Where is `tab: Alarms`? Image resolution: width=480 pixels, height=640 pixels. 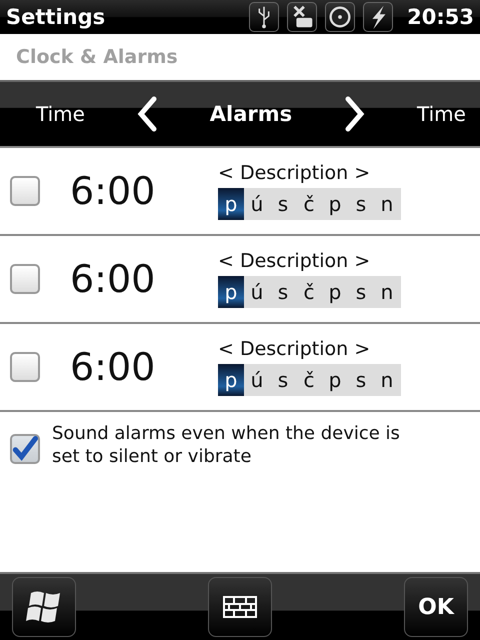 tab: Alarms is located at coordinates (251, 114).